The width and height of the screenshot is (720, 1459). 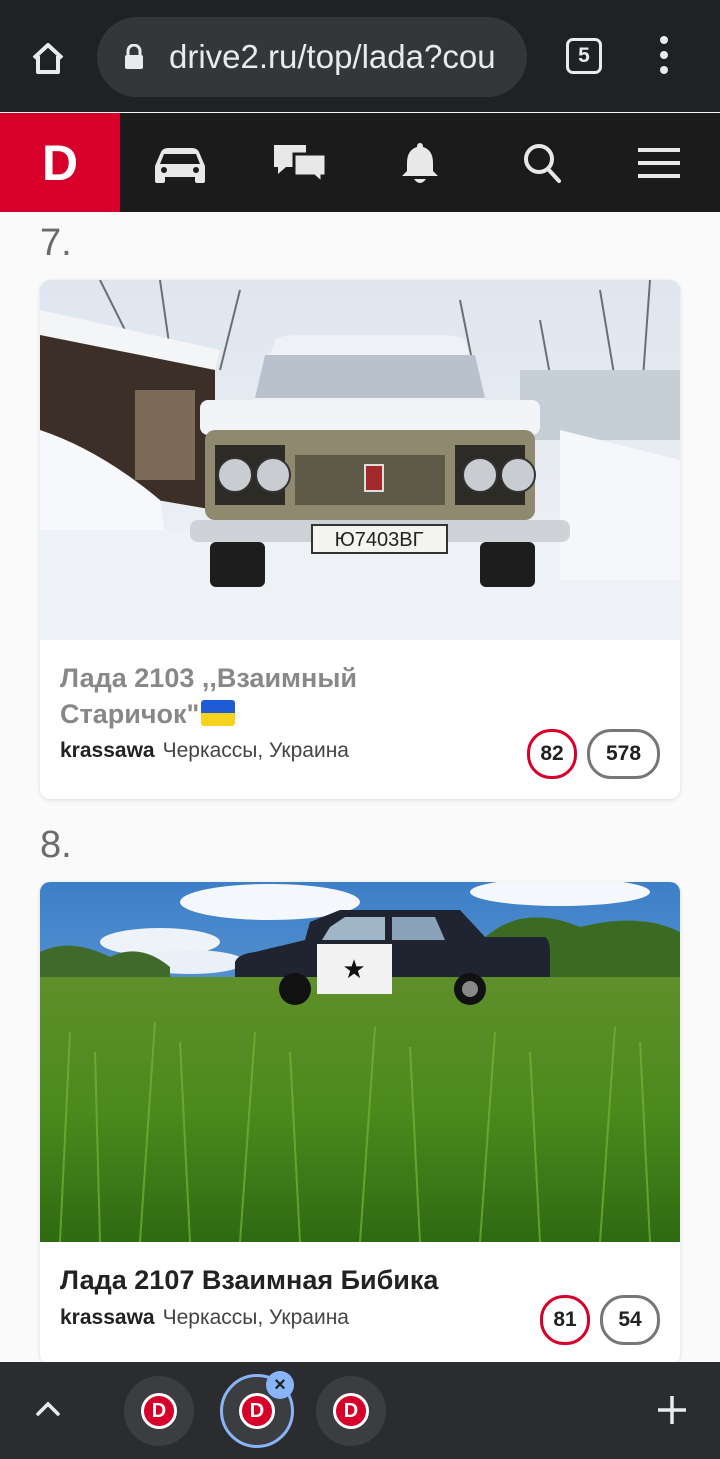 What do you see at coordinates (623, 754) in the screenshot?
I see `count-badge: 578` at bounding box center [623, 754].